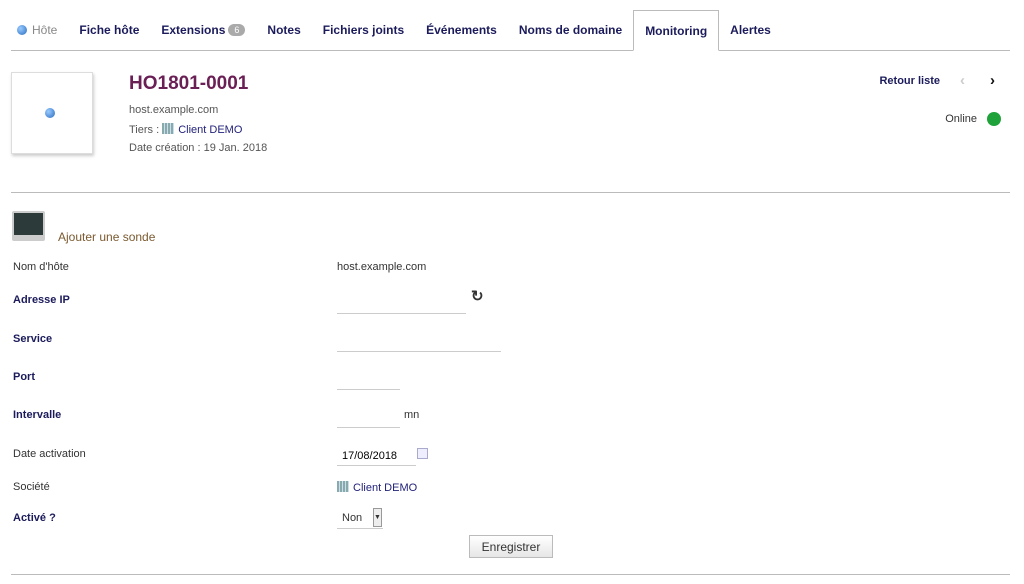 The height and width of the screenshot is (584, 1024). I want to click on port-input, so click(368, 380).